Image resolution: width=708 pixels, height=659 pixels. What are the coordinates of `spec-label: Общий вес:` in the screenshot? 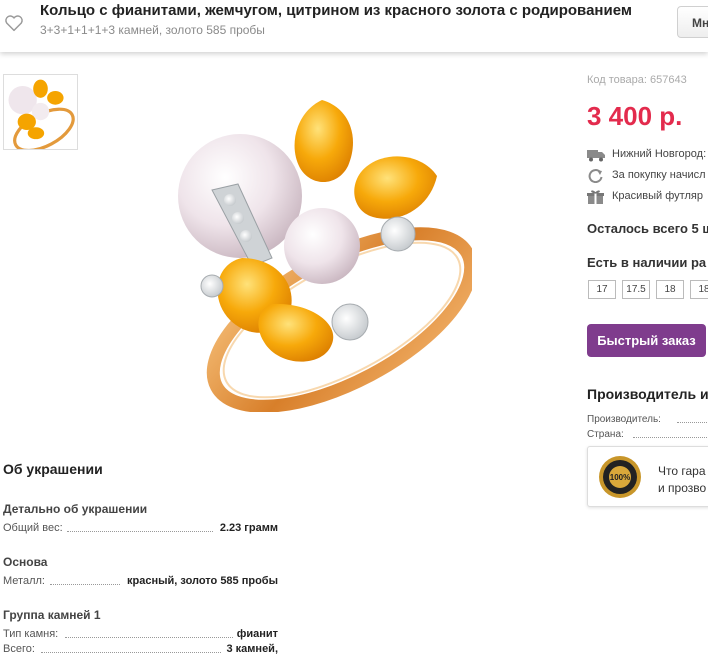 It's located at (33, 528).